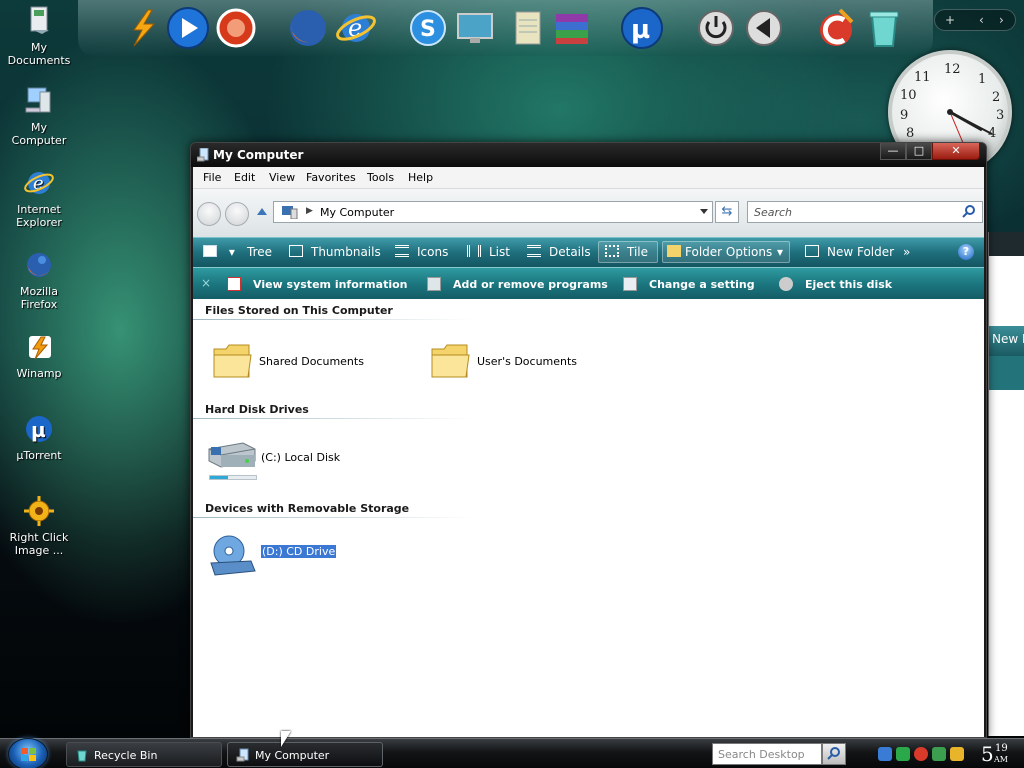 This screenshot has width=1024, height=768. What do you see at coordinates (428, 28) in the screenshot?
I see `skype-icon: S` at bounding box center [428, 28].